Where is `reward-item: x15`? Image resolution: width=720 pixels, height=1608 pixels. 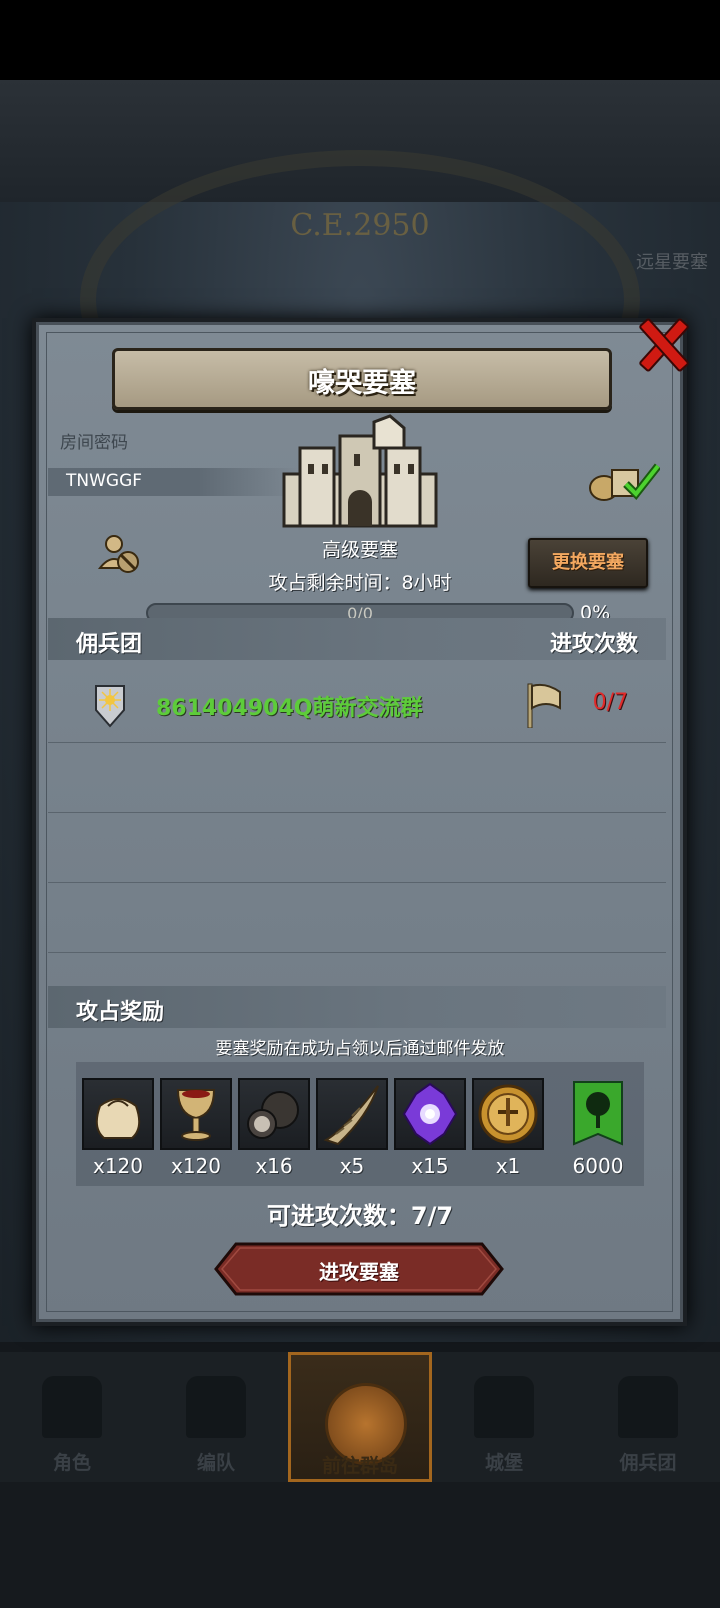
reward-item: x15 is located at coordinates (430, 1128).